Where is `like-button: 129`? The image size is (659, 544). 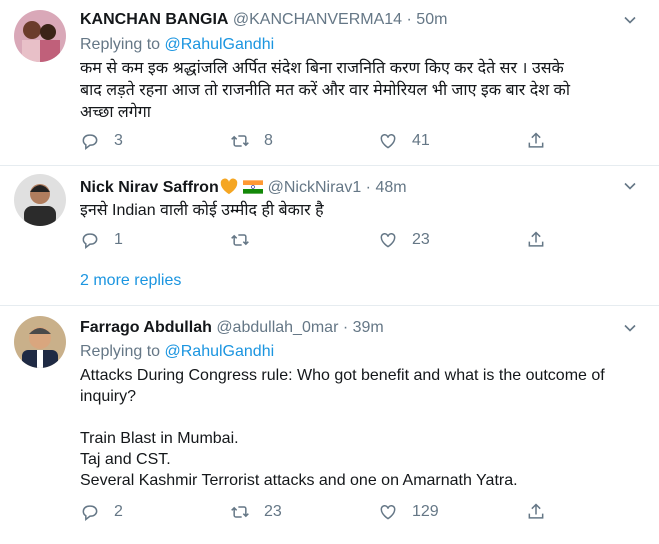 like-button: 129 is located at coordinates (408, 512).